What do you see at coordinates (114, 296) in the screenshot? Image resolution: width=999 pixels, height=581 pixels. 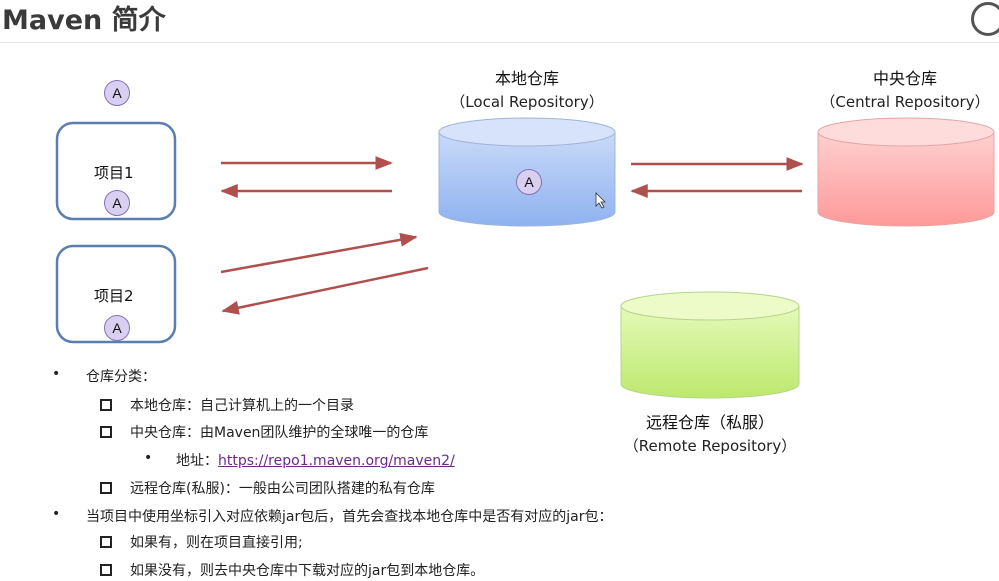 I see `project2-label: 项目2` at bounding box center [114, 296].